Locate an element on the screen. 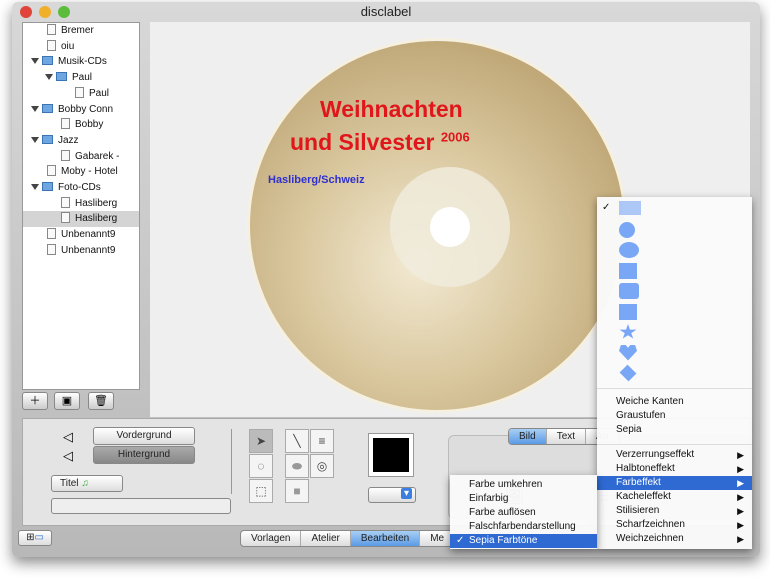  submenu-item: Halbtoneffekt ▶ is located at coordinates (674, 469).